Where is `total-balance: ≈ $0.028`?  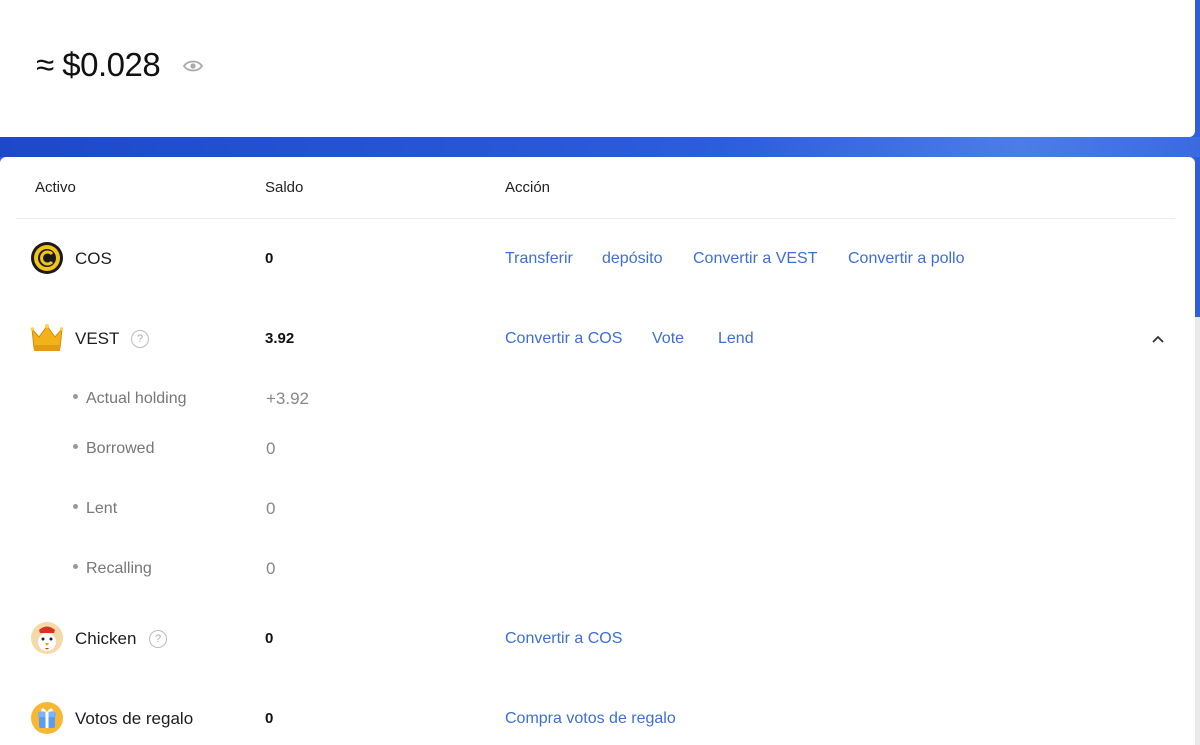
total-balance: ≈ $0.028 is located at coordinates (98, 64).